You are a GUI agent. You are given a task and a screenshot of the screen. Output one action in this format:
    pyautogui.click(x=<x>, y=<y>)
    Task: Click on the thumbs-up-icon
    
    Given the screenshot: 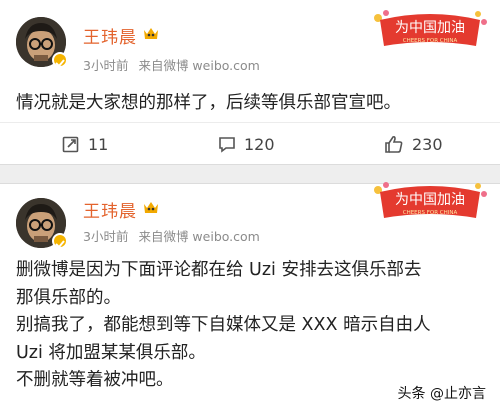 What is the action you would take?
    pyautogui.click(x=394, y=144)
    